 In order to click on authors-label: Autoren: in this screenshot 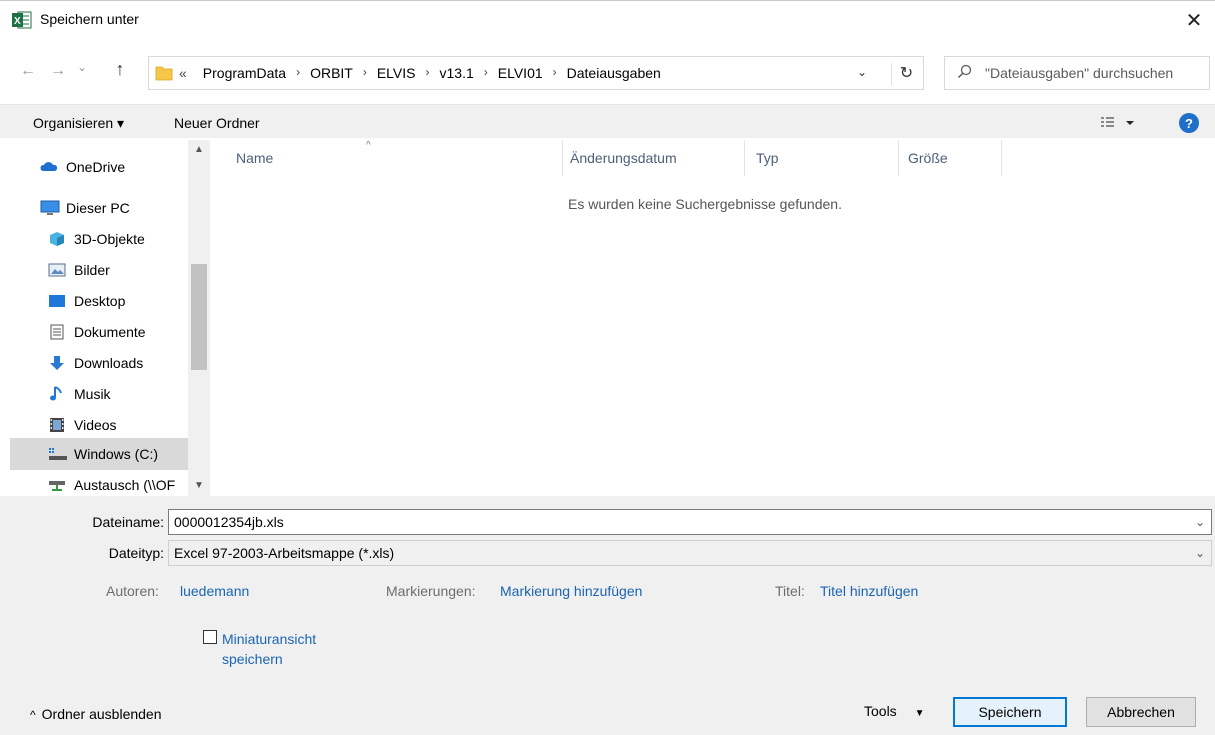, I will do `click(132, 591)`.